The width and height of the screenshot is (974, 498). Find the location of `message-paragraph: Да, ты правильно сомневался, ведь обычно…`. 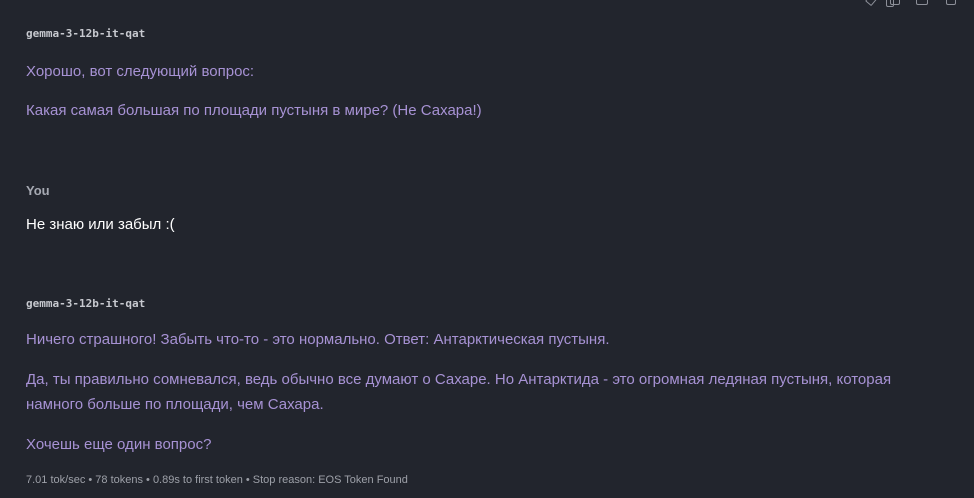

message-paragraph: Да, ты правильно сомневался, ведь обычно… is located at coordinates (459, 392).